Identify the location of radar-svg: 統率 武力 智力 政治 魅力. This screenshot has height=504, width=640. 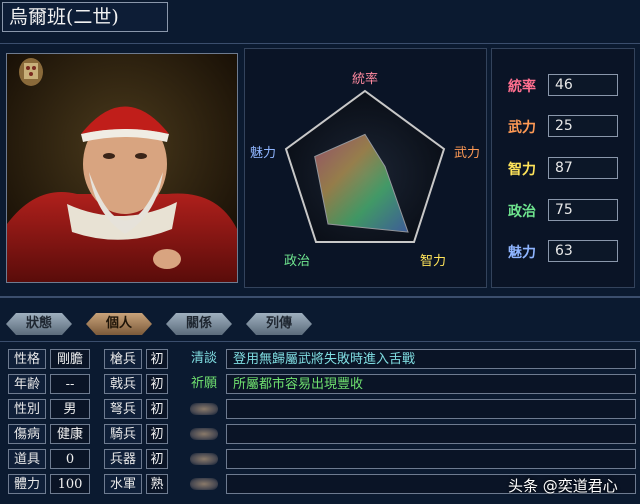
(365, 170).